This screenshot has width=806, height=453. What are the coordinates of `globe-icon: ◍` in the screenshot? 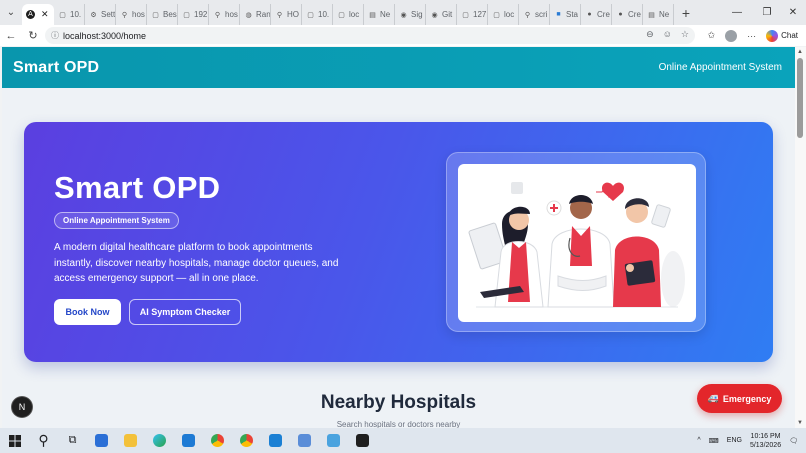 It's located at (248, 15).